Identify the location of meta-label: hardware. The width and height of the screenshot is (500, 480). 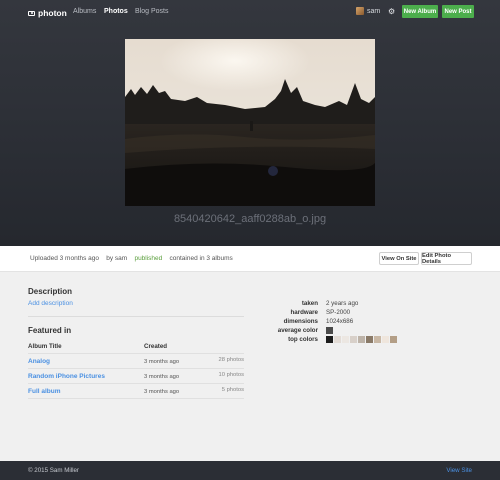
(304, 312).